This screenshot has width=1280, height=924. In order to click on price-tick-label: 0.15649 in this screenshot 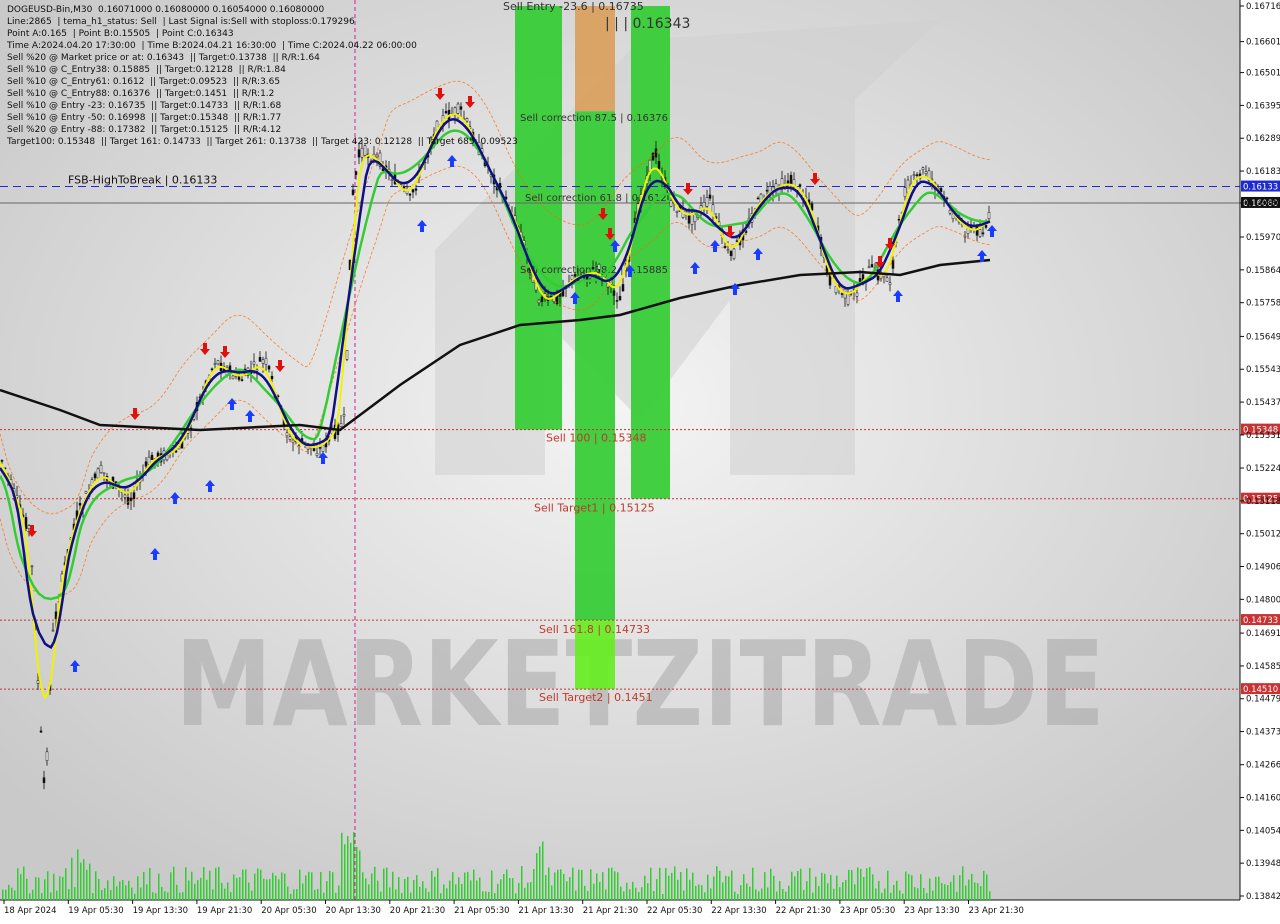, I will do `click(1263, 337)`.